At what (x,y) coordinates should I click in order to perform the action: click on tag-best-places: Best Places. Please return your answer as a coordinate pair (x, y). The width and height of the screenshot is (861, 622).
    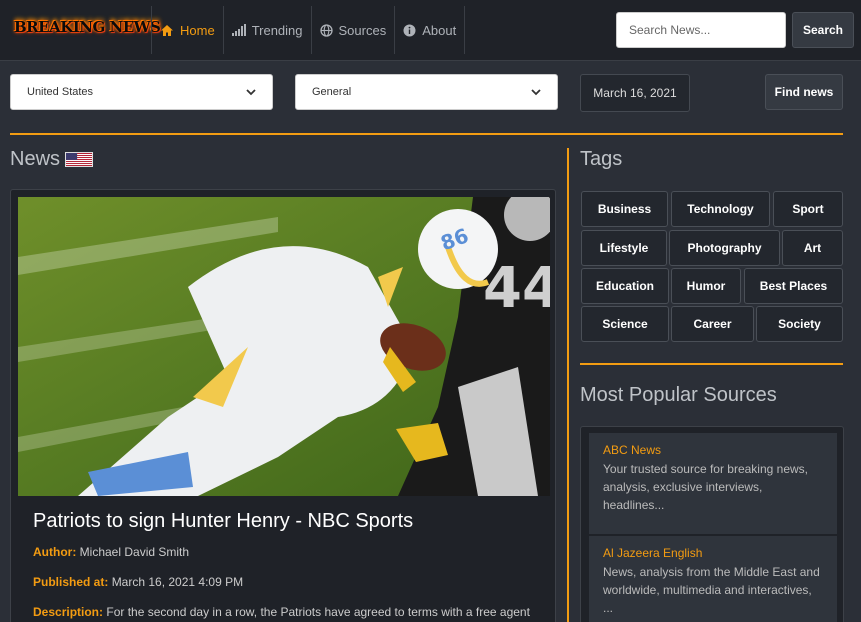
    Looking at the image, I should click on (793, 286).